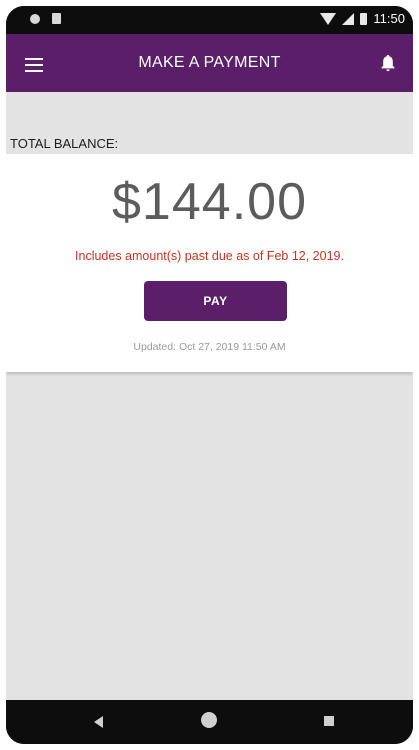 This screenshot has height=750, width=419. I want to click on home-icon, so click(209, 720).